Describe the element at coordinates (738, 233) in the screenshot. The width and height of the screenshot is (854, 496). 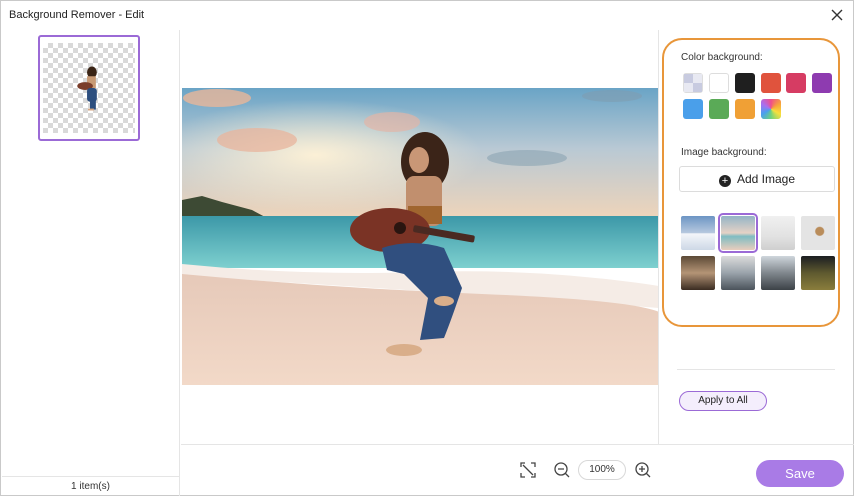
I see `bg-beach-sunset` at that location.